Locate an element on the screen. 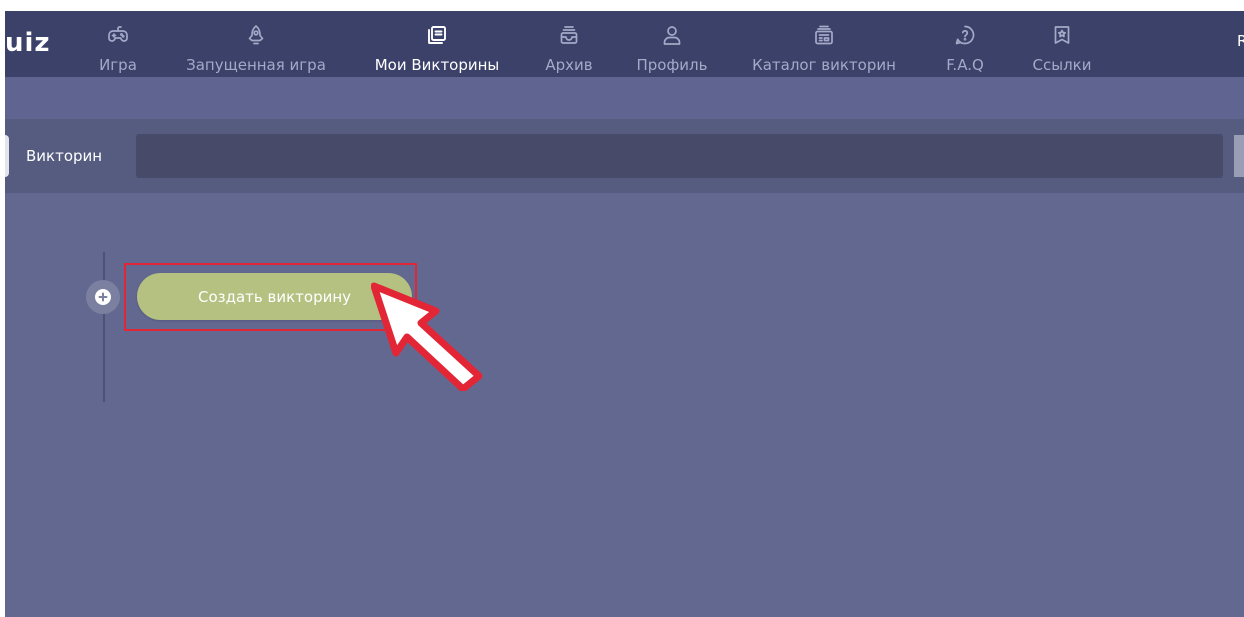 The height and width of the screenshot is (617, 1244). nav-item-label: Каталог викторин is located at coordinates (824, 65).